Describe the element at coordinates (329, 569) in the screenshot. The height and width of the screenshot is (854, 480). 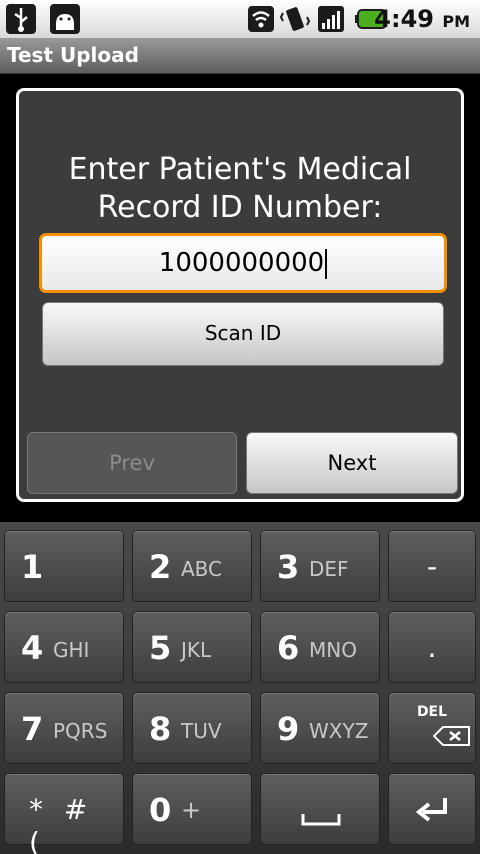
I see `key-letters: DEF` at that location.